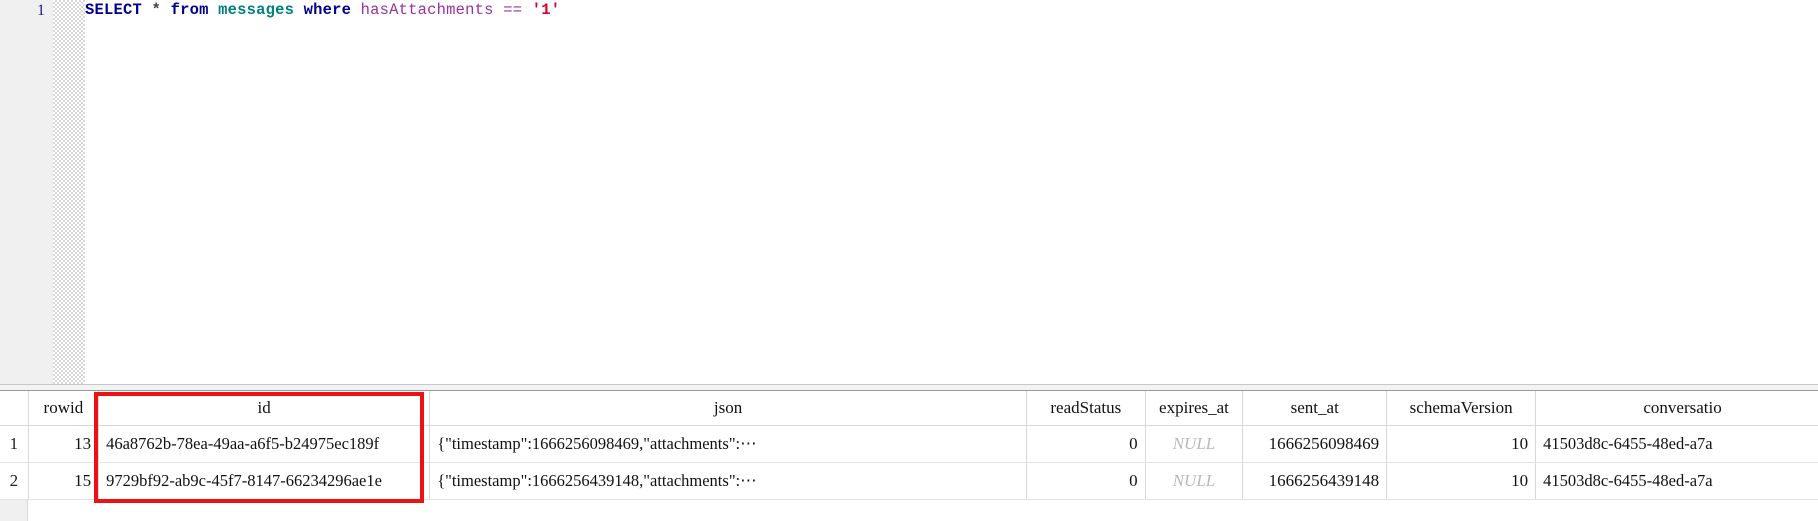 Image resolution: width=1818 pixels, height=521 pixels. I want to click on sql-token-keyword-0: SELECT, so click(114, 10).